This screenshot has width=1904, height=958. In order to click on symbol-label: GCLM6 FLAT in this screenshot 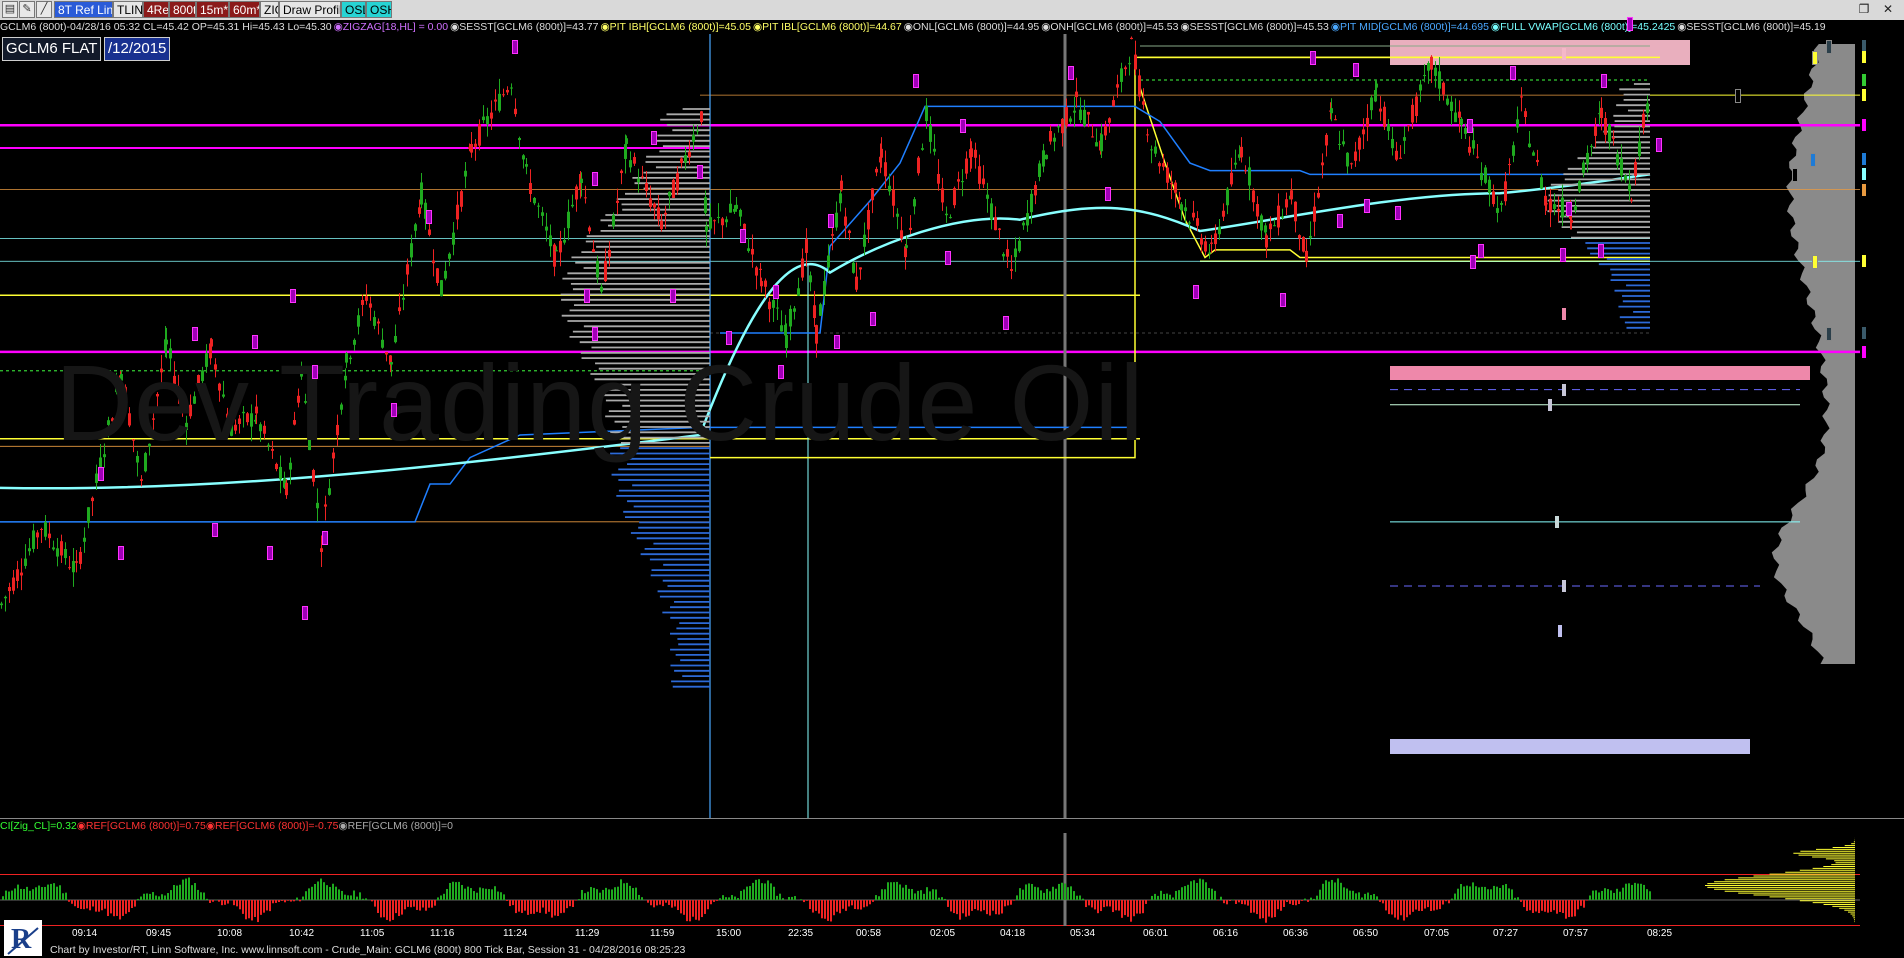, I will do `click(52, 49)`.